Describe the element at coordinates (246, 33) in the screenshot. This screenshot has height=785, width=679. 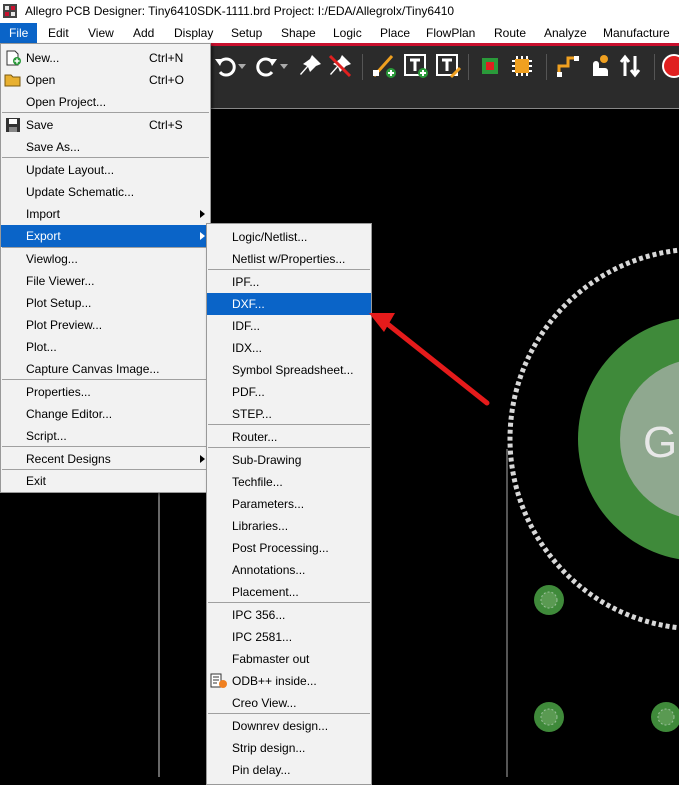
I see `menu-setup: Setup` at that location.